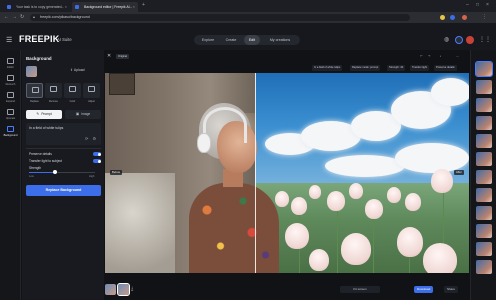  What do you see at coordinates (63, 134) in the screenshot?
I see `prompt-textarea: In a field of white tulips` at bounding box center [63, 134].